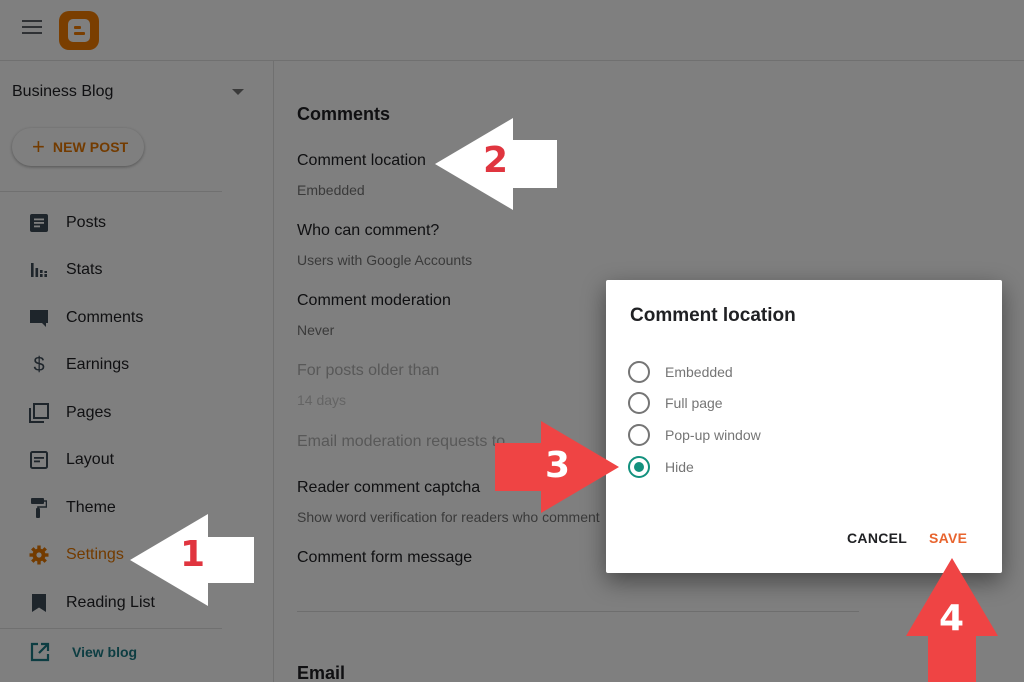 Image resolution: width=1024 pixels, height=682 pixels. I want to click on annotation-arrow-2: 2, so click(497, 164).